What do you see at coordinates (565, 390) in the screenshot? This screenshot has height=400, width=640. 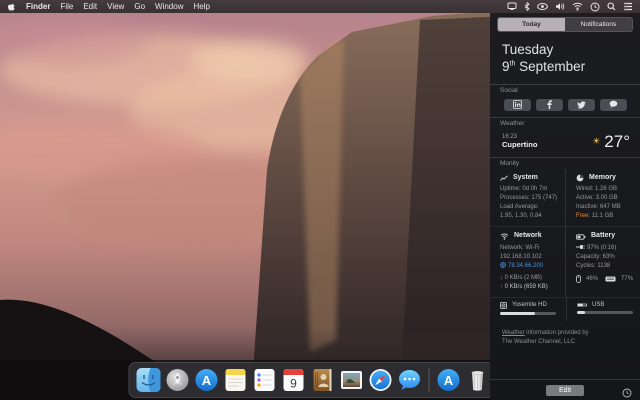 I see `edit-button: Edit` at bounding box center [565, 390].